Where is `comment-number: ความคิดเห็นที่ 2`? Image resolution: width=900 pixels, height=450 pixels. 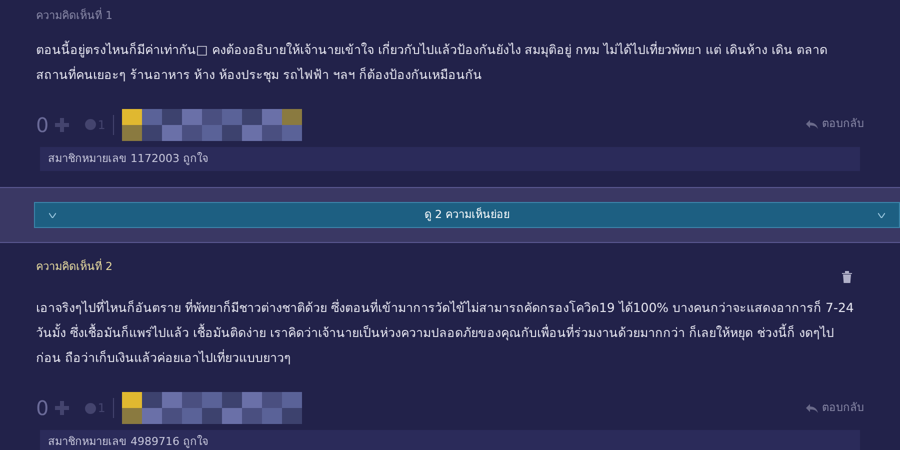 comment-number: ความคิดเห็นที่ 2 is located at coordinates (74, 266).